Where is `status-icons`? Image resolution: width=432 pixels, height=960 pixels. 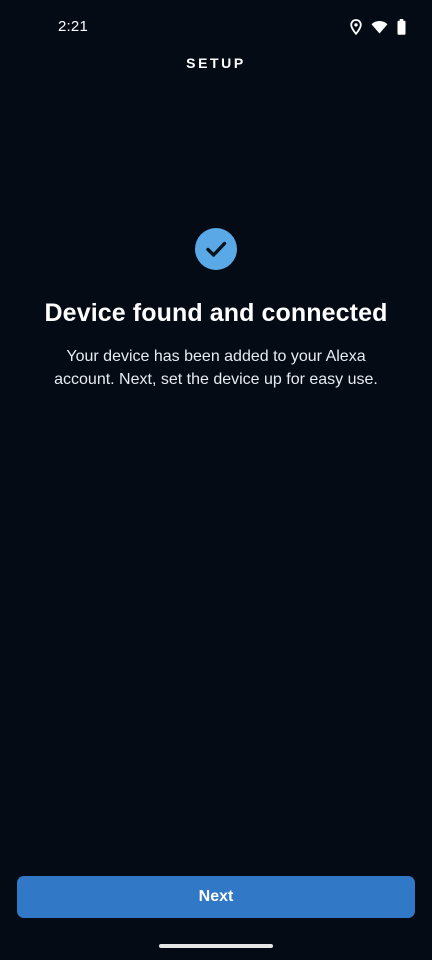
status-icons is located at coordinates (378, 27).